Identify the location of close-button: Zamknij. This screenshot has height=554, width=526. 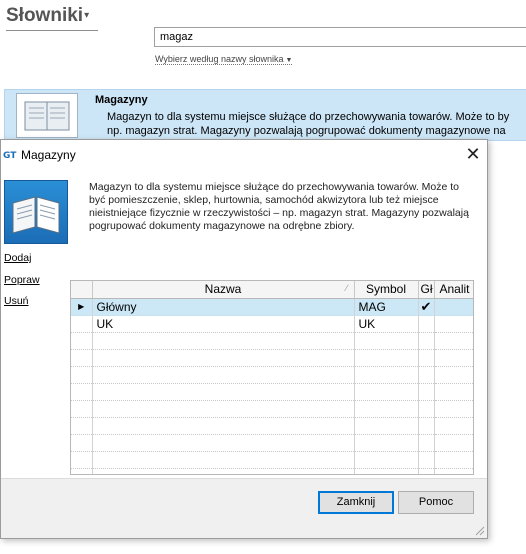
(356, 502).